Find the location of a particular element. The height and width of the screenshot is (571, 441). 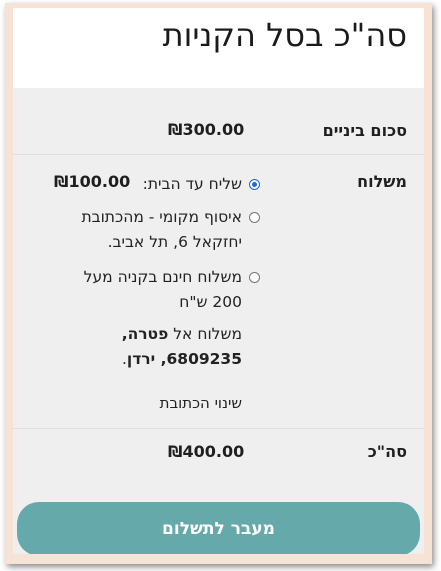

checkout-button: מעבר לתשלום is located at coordinates (218, 528).